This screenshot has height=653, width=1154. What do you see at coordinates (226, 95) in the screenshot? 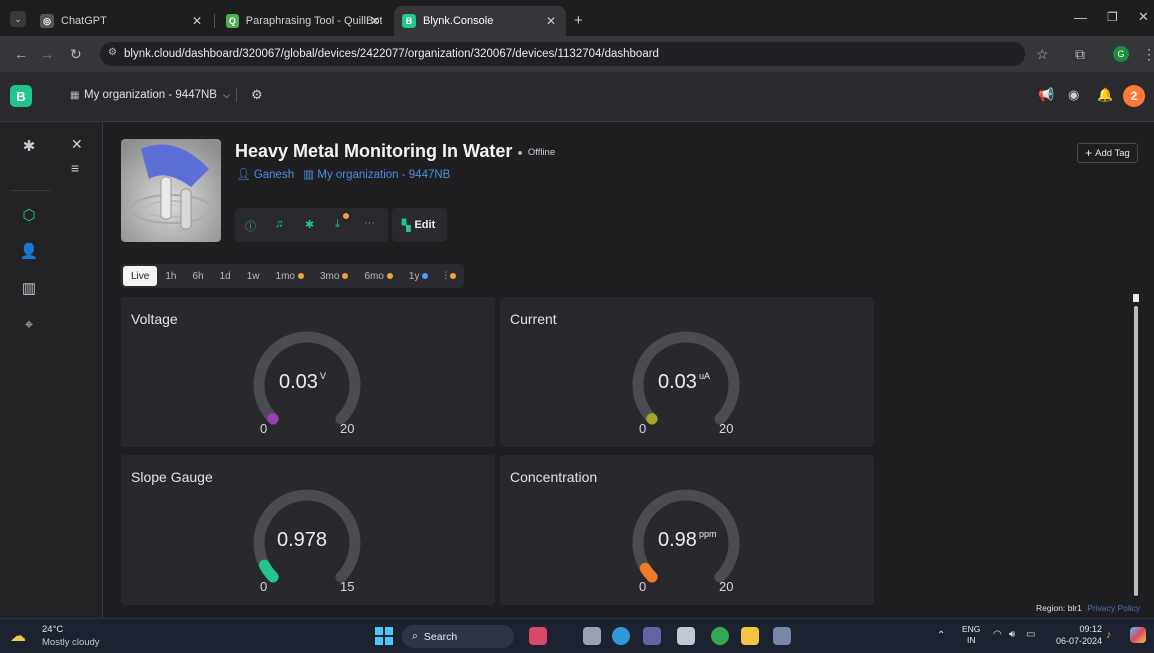
I see `chevron-down-icon: ⌵` at bounding box center [226, 95].